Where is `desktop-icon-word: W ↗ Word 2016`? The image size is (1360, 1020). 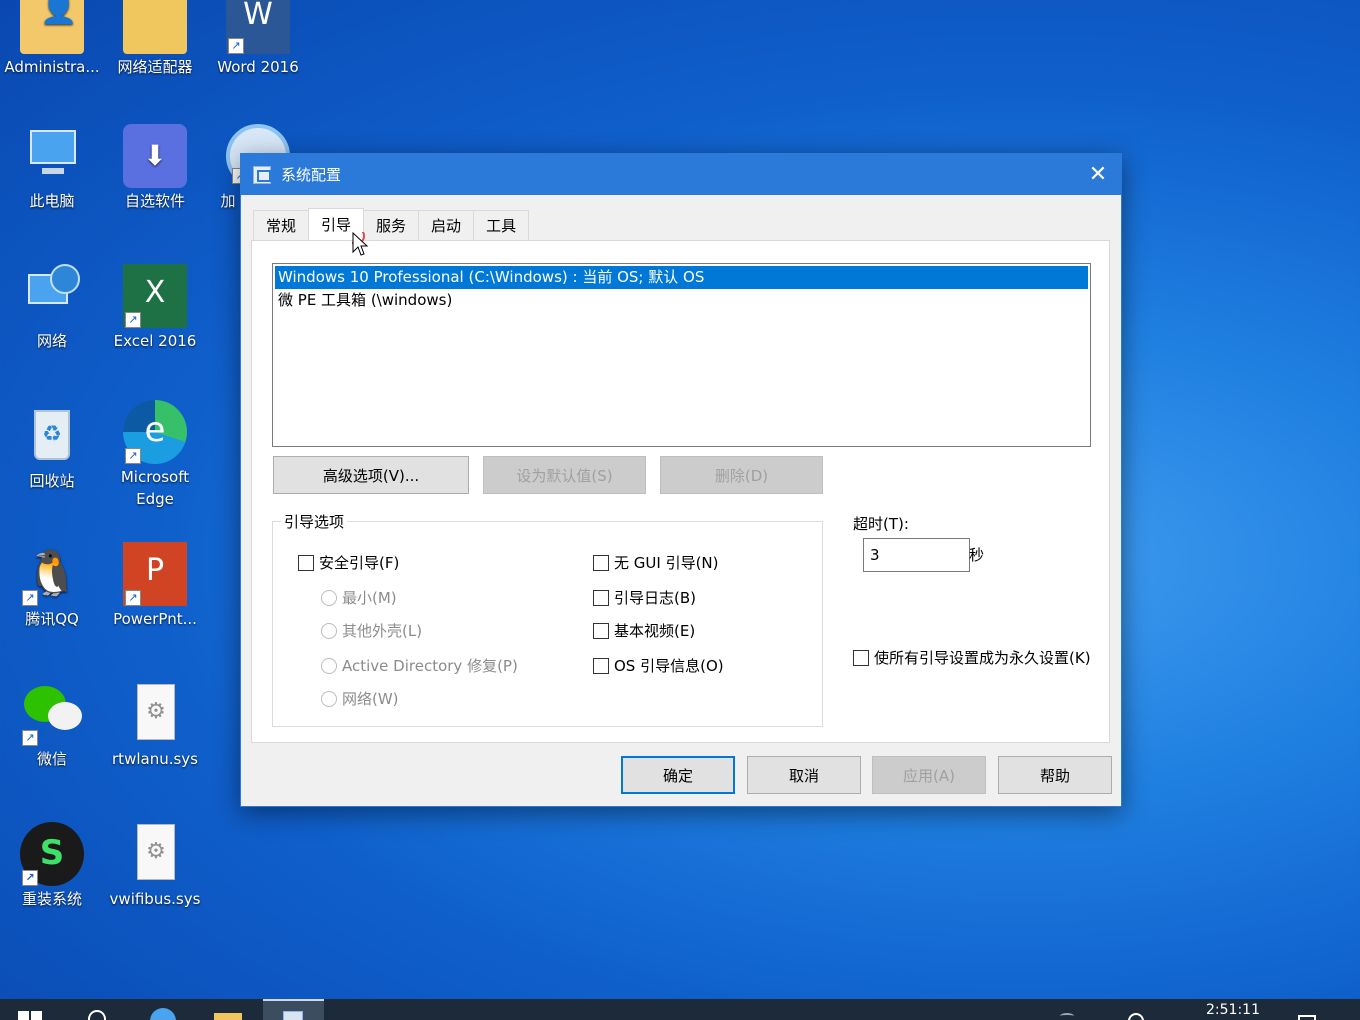 desktop-icon-word: W ↗ Word 2016 is located at coordinates (258, 39).